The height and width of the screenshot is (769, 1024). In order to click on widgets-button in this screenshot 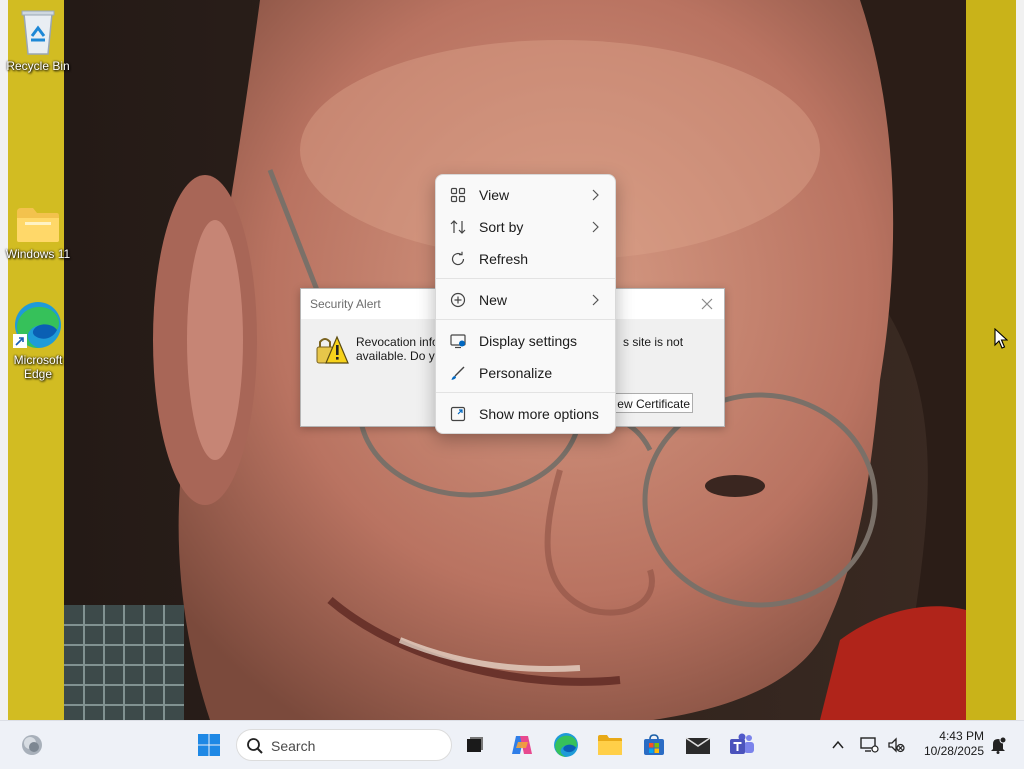, I will do `click(32, 745)`.